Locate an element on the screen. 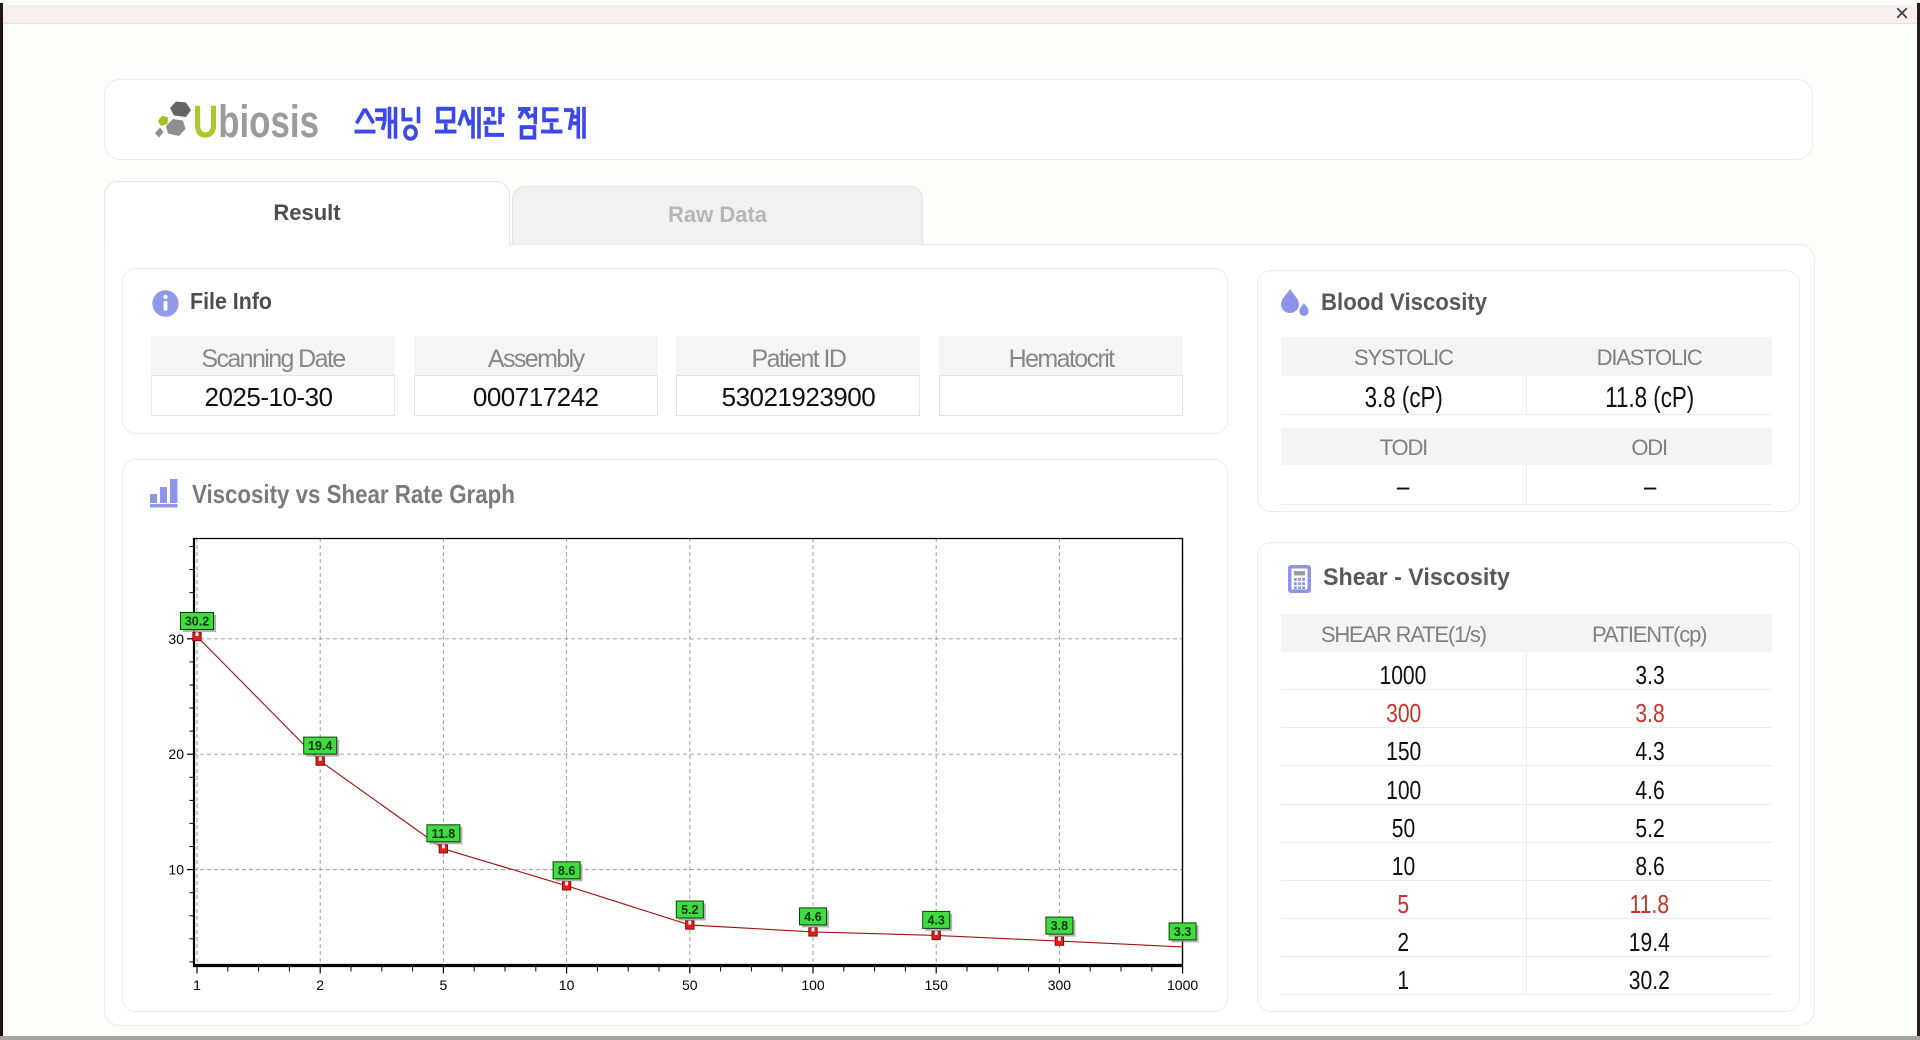  svg-text: 19.4 is located at coordinates (320, 746).